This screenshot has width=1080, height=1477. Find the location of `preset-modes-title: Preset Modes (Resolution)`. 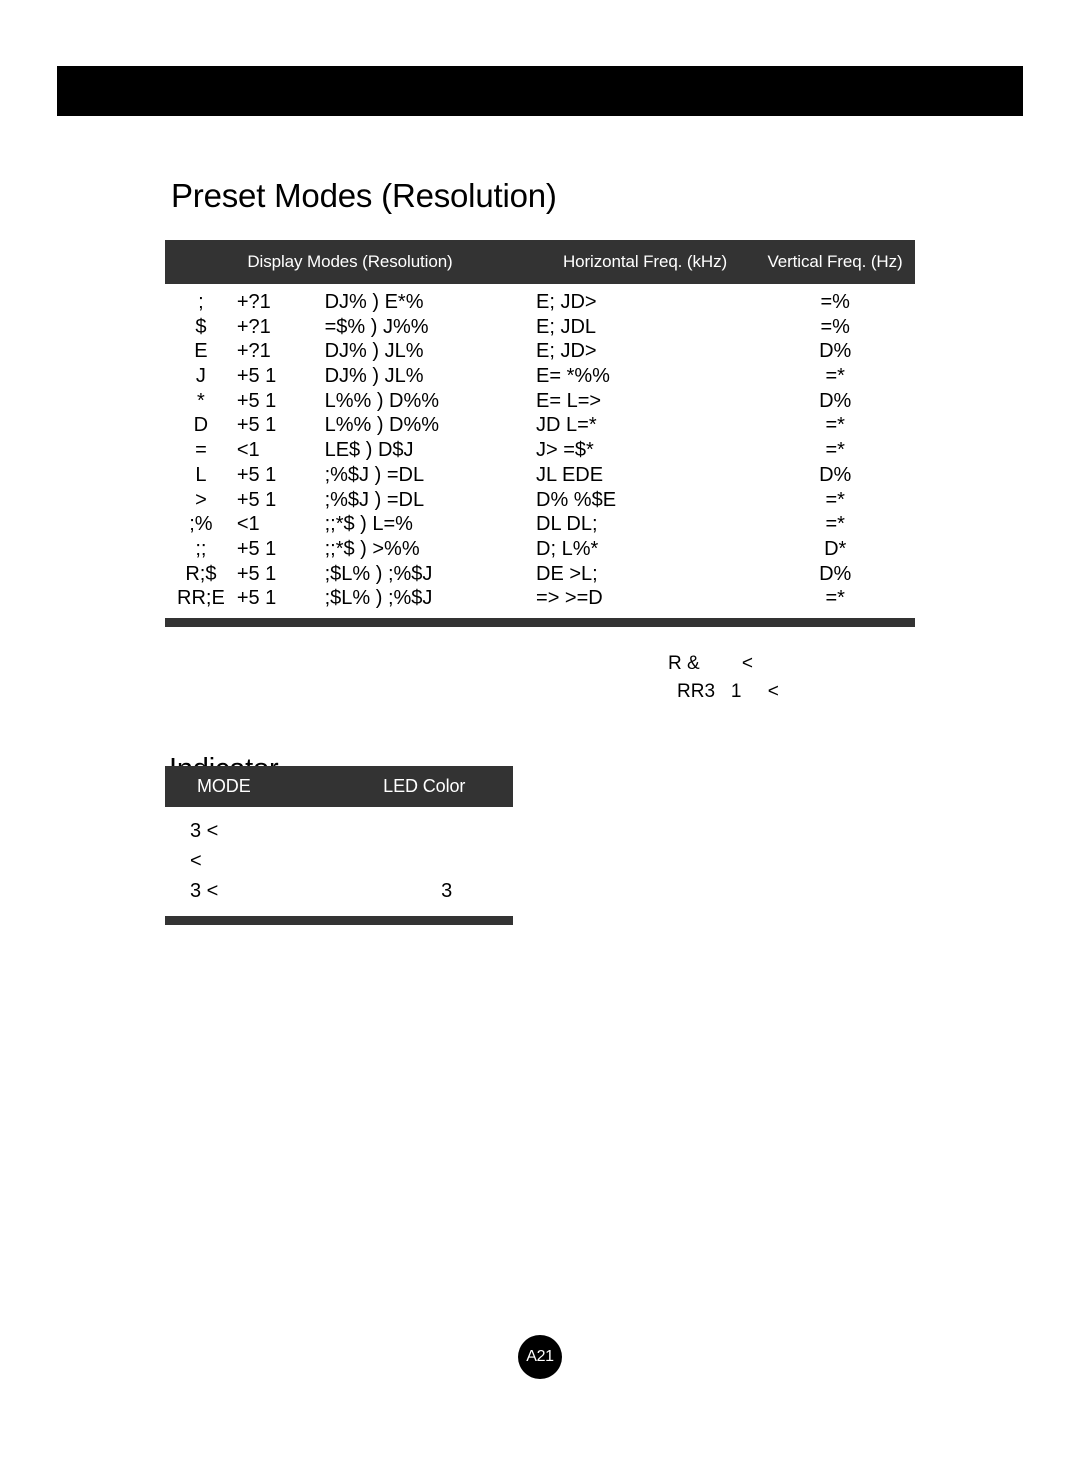

preset-modes-title: Preset Modes (Resolution) is located at coordinates (364, 196).